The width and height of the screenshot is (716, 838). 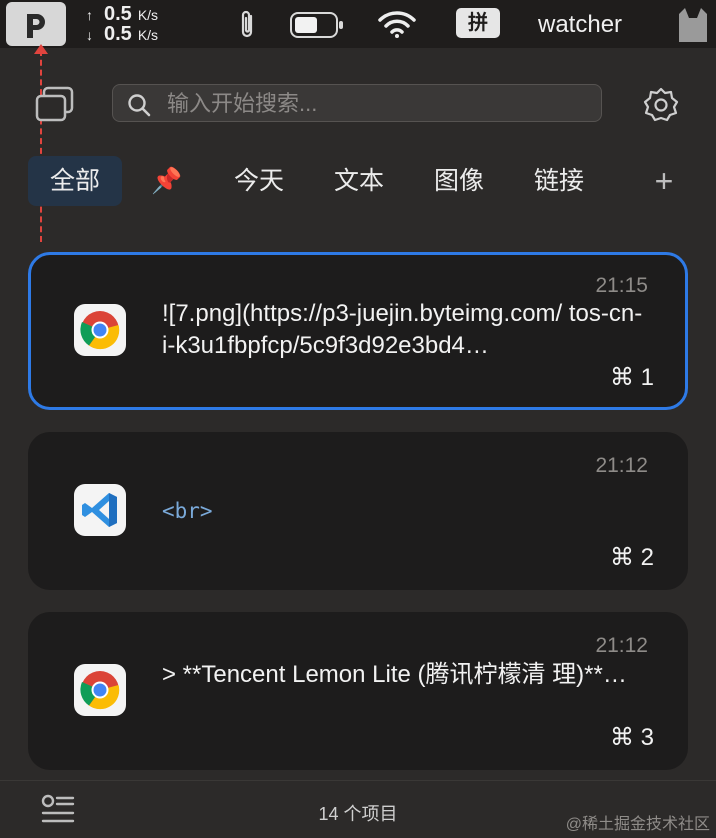 What do you see at coordinates (661, 105) in the screenshot?
I see `gear-icon` at bounding box center [661, 105].